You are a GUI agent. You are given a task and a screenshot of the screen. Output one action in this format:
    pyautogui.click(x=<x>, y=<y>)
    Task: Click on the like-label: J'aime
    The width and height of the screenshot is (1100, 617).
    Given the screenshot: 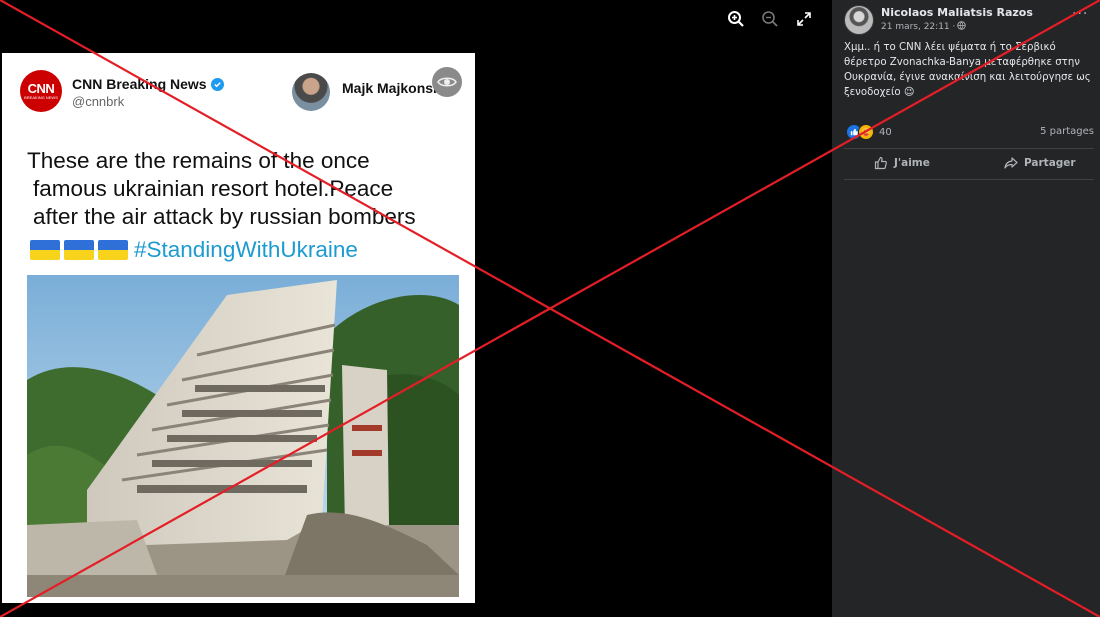 What is the action you would take?
    pyautogui.click(x=912, y=163)
    